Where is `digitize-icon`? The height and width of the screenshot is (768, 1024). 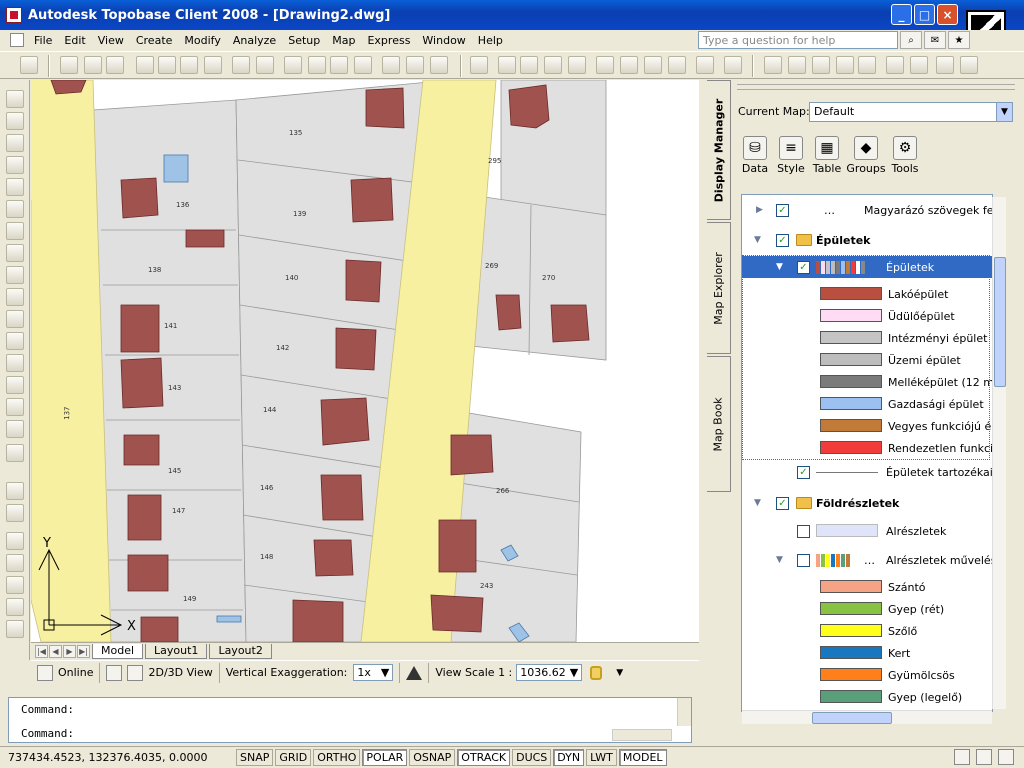 digitize-icon is located at coordinates (605, 65).